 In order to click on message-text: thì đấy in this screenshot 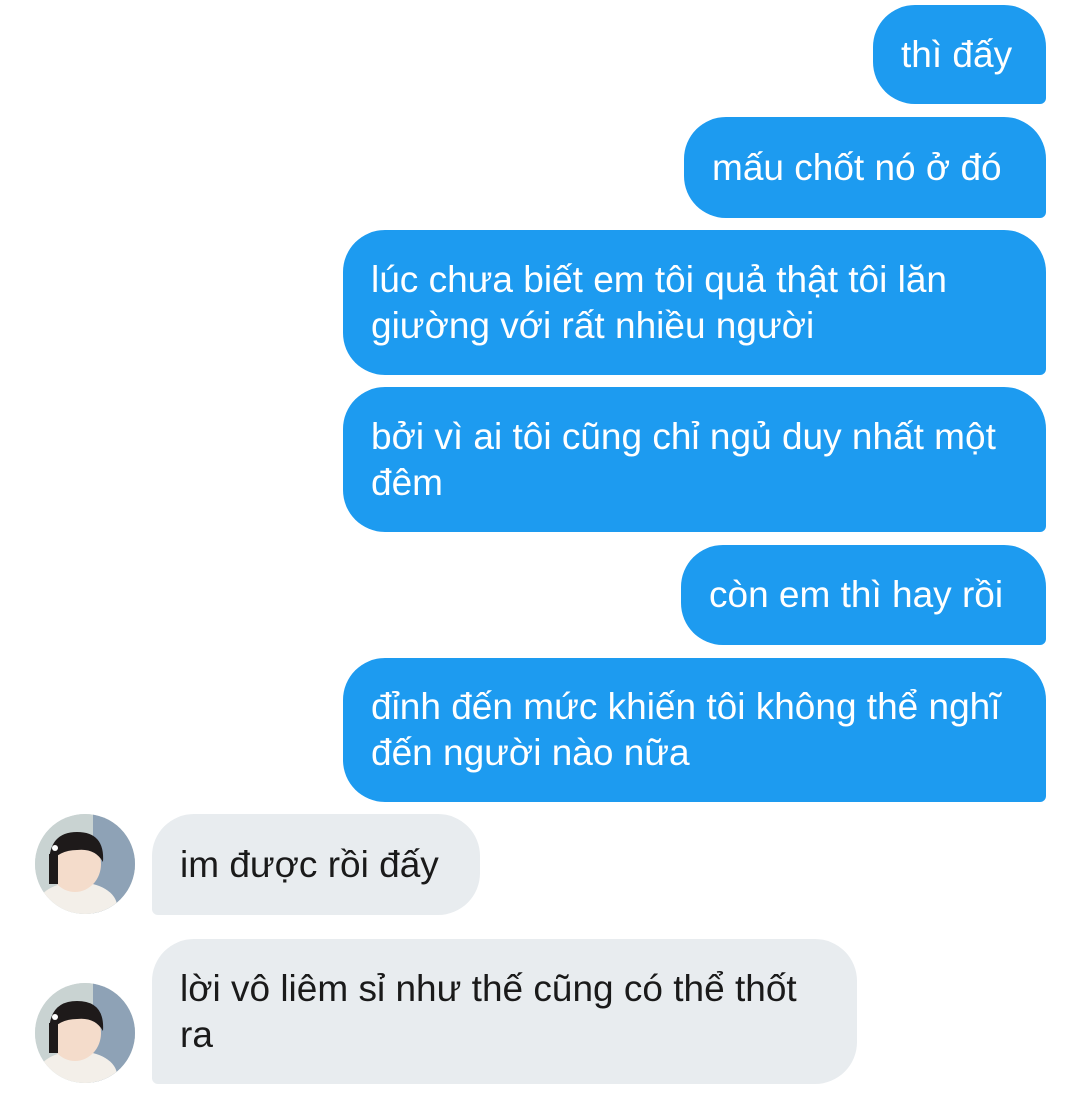, I will do `click(957, 54)`.